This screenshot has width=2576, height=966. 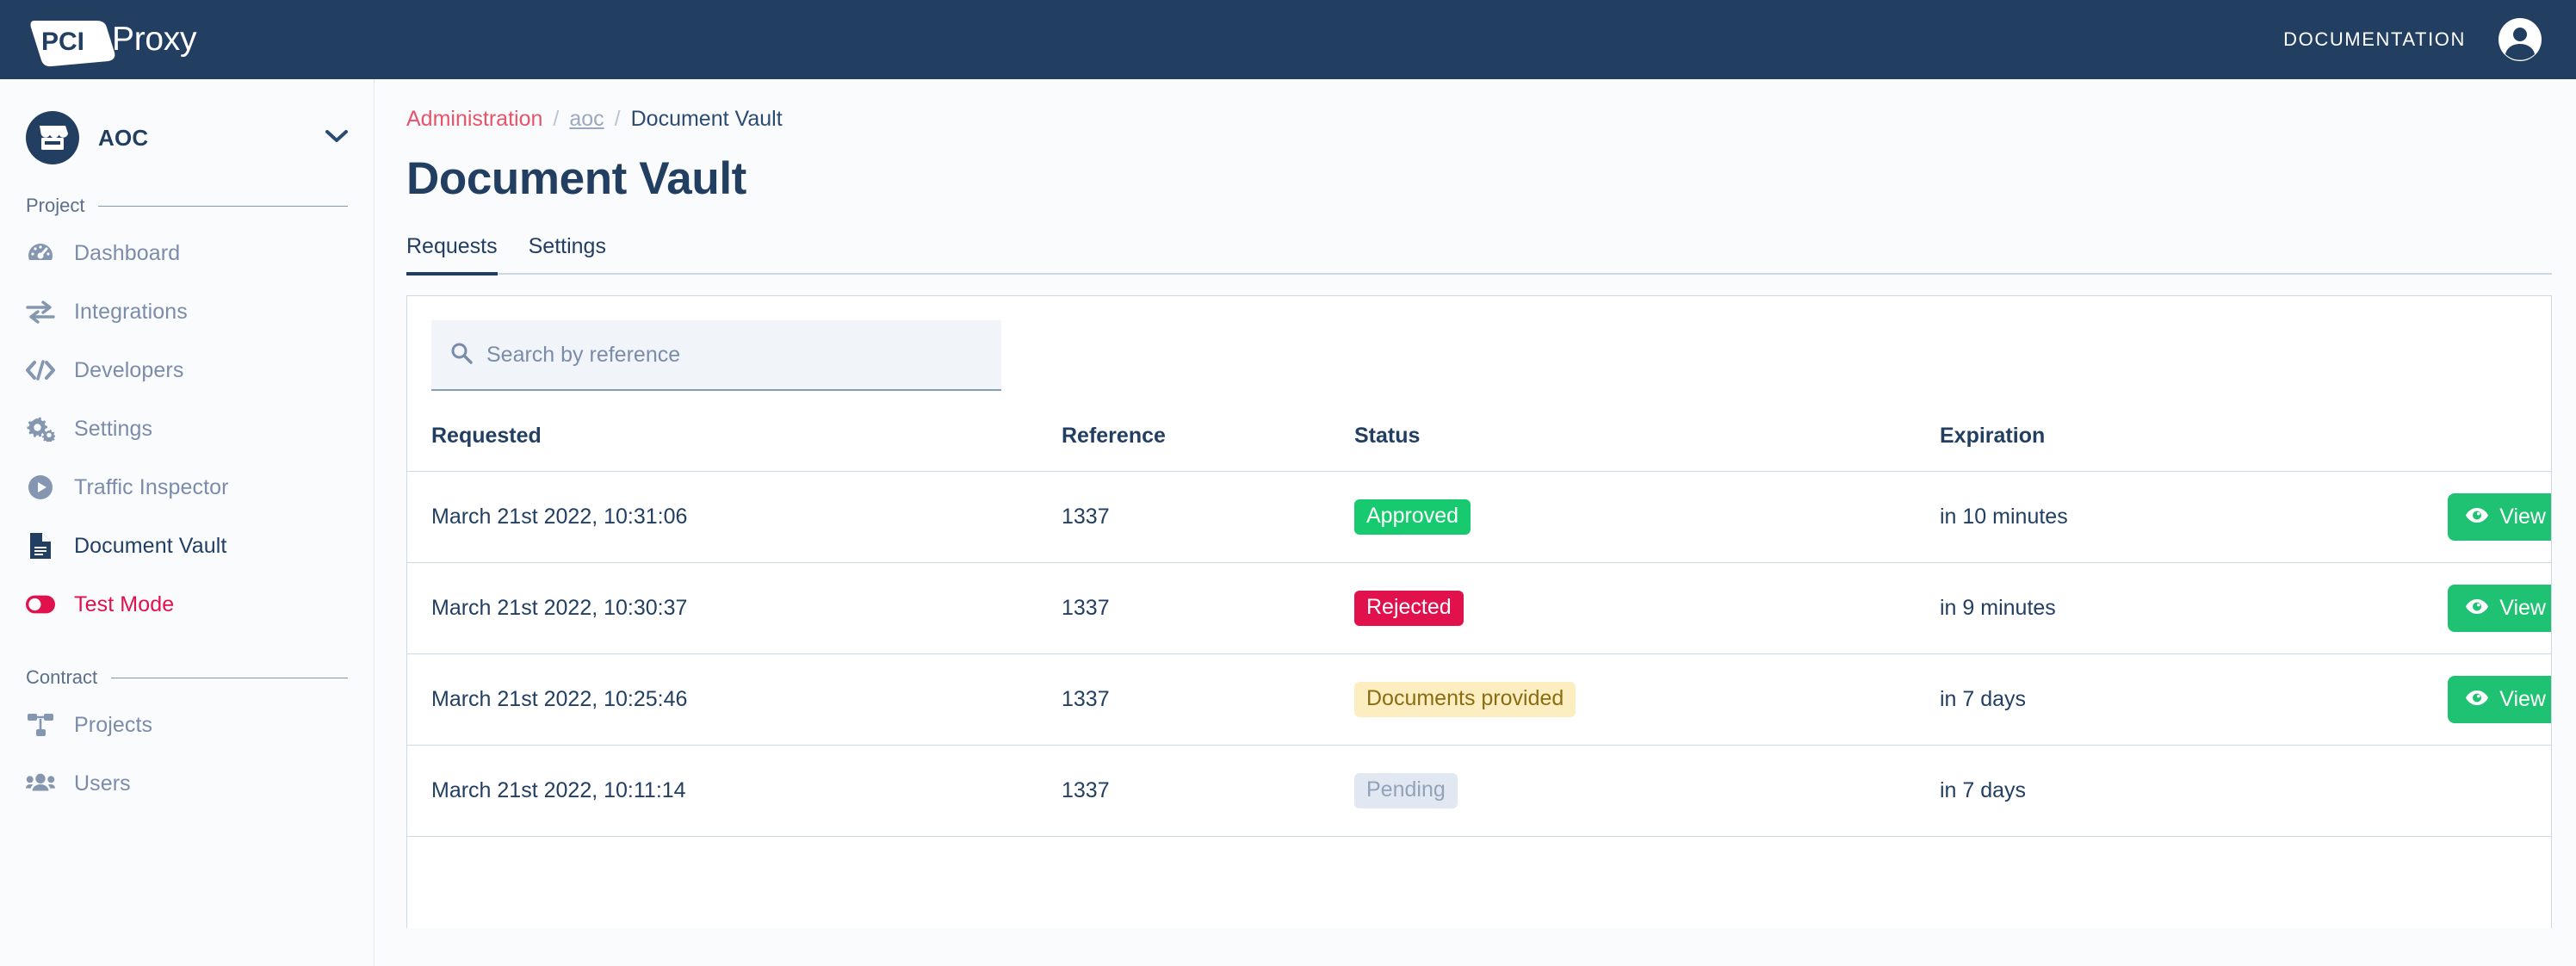 I want to click on brand-logo-word: Proxy, so click(x=154, y=39).